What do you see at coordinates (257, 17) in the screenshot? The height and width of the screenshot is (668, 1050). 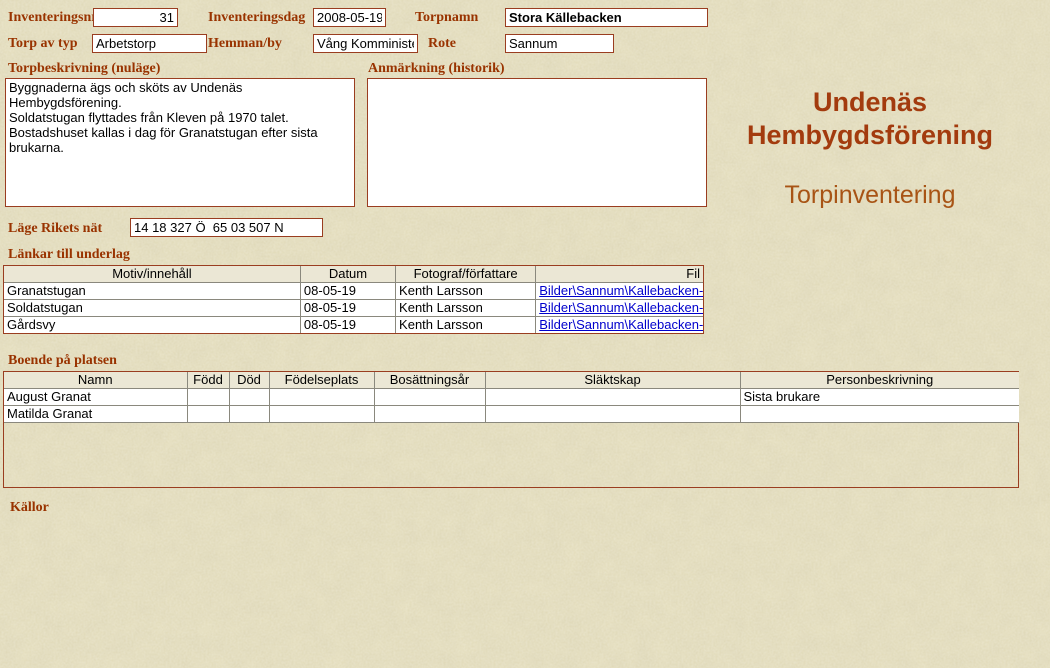 I see `inventeringsdag-label: Inventeringsdag` at bounding box center [257, 17].